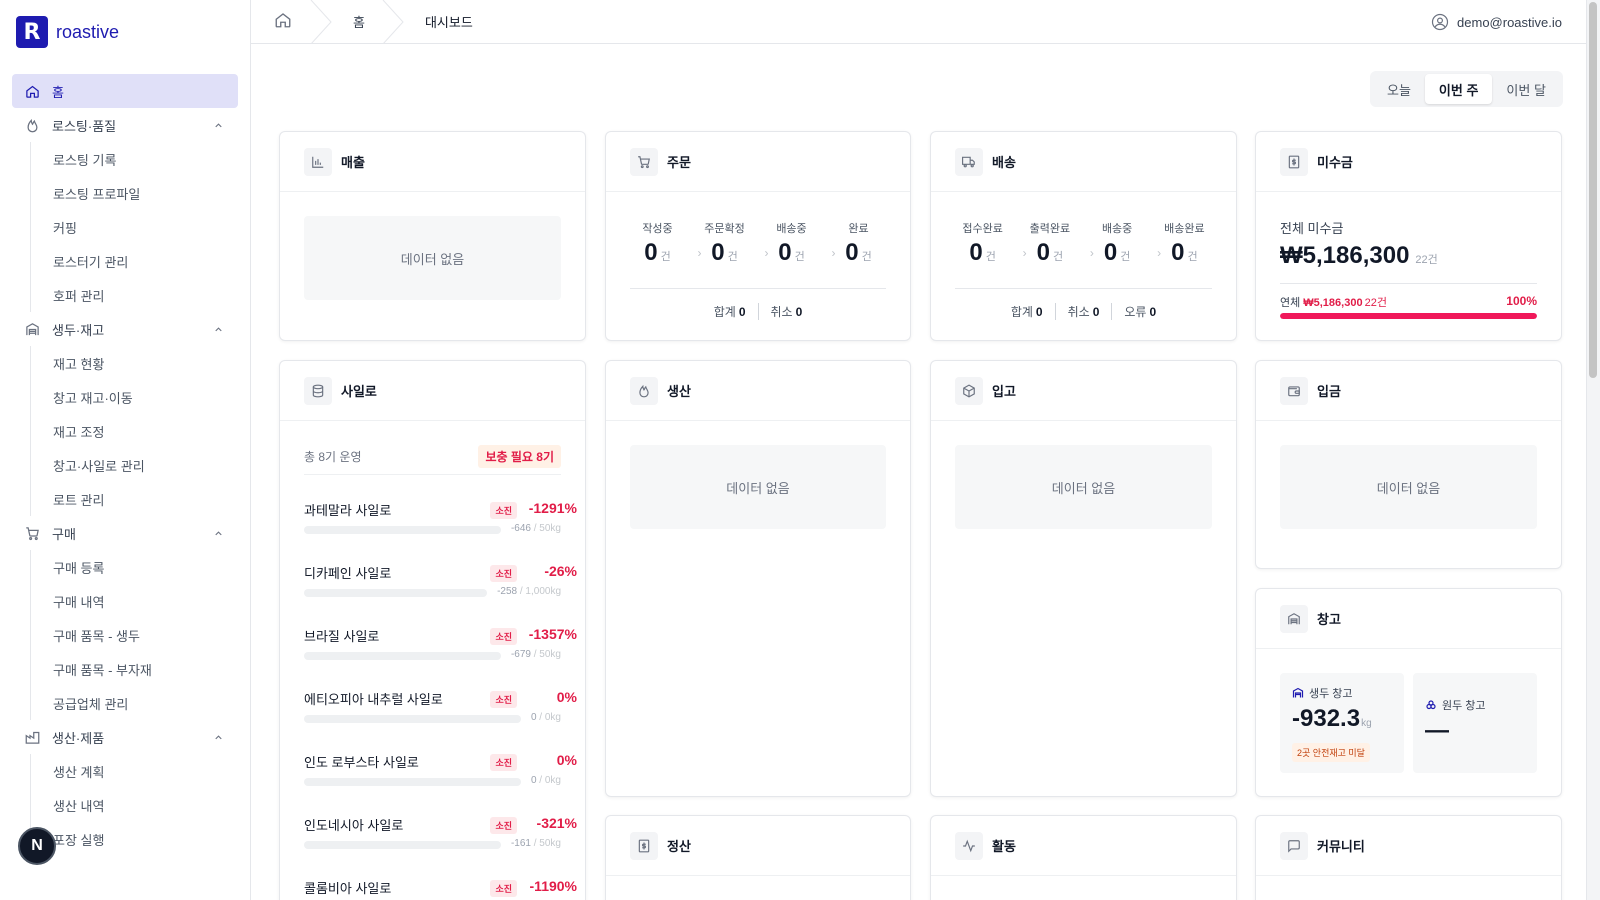 This screenshot has width=1600, height=900. What do you see at coordinates (145, 839) in the screenshot?
I see `sidebar-item: 포장 실행` at bounding box center [145, 839].